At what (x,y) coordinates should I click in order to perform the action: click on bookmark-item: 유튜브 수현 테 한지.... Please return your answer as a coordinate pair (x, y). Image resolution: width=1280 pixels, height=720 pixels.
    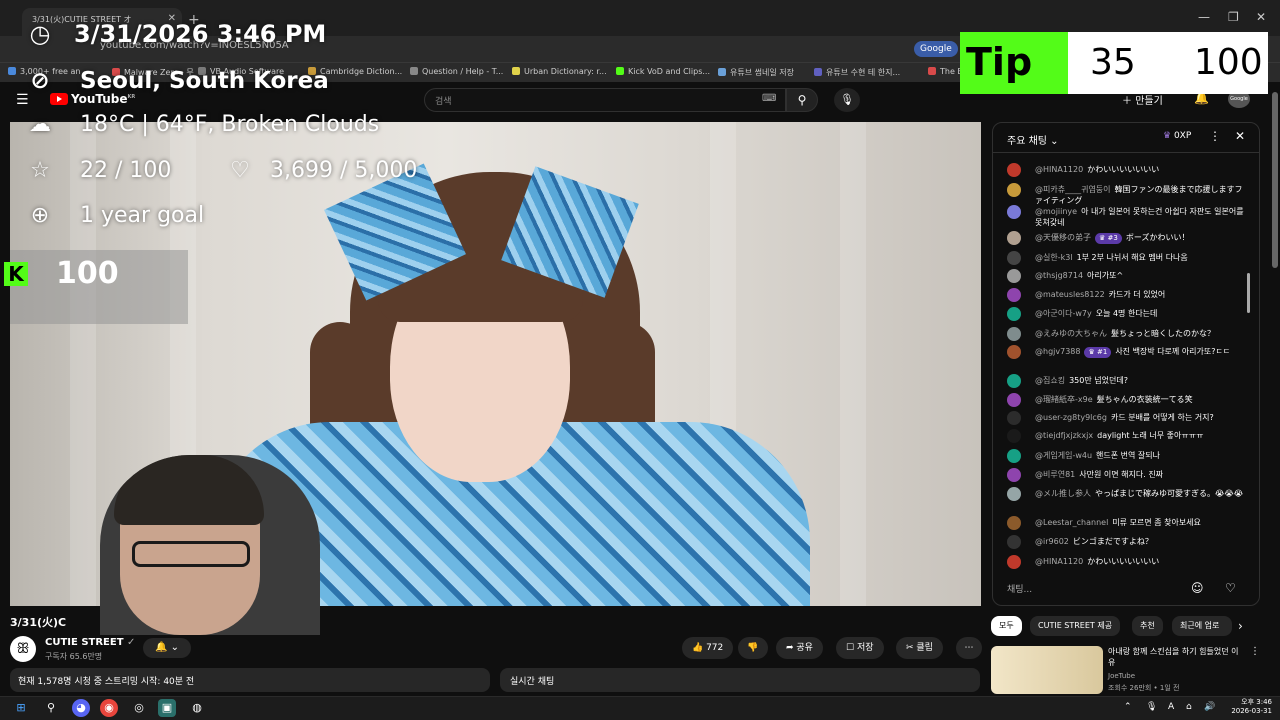
    Looking at the image, I should click on (857, 72).